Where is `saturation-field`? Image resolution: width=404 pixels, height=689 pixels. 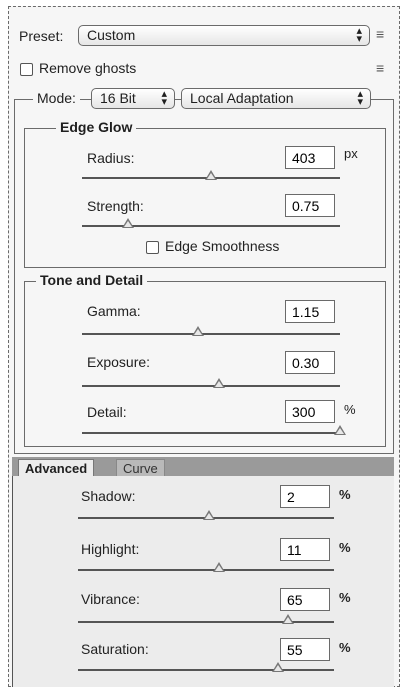 saturation-field is located at coordinates (305, 649).